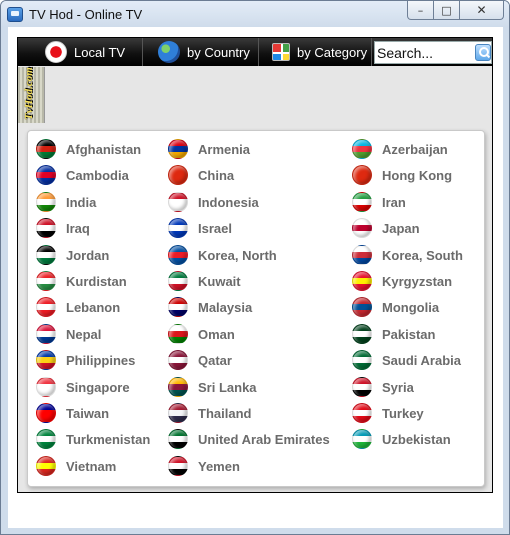 The image size is (510, 535). I want to click on country-name: Korea, North, so click(237, 255).